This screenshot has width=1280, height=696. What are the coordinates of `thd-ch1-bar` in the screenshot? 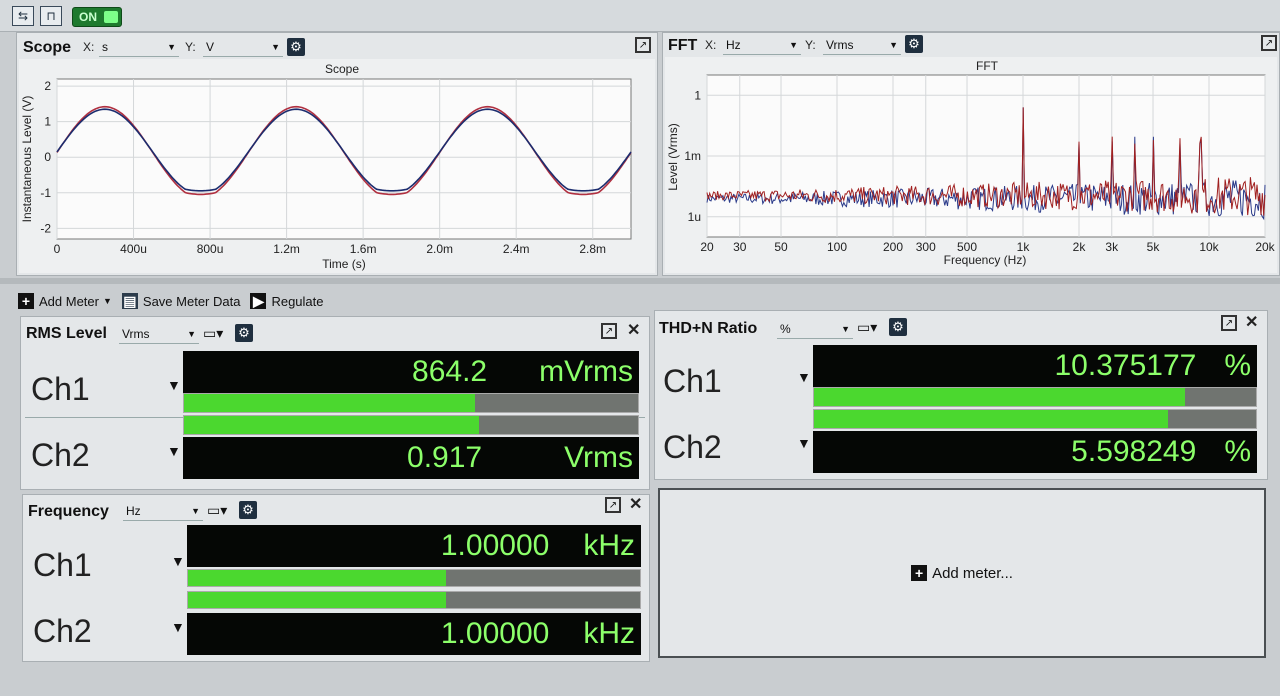 It's located at (1035, 397).